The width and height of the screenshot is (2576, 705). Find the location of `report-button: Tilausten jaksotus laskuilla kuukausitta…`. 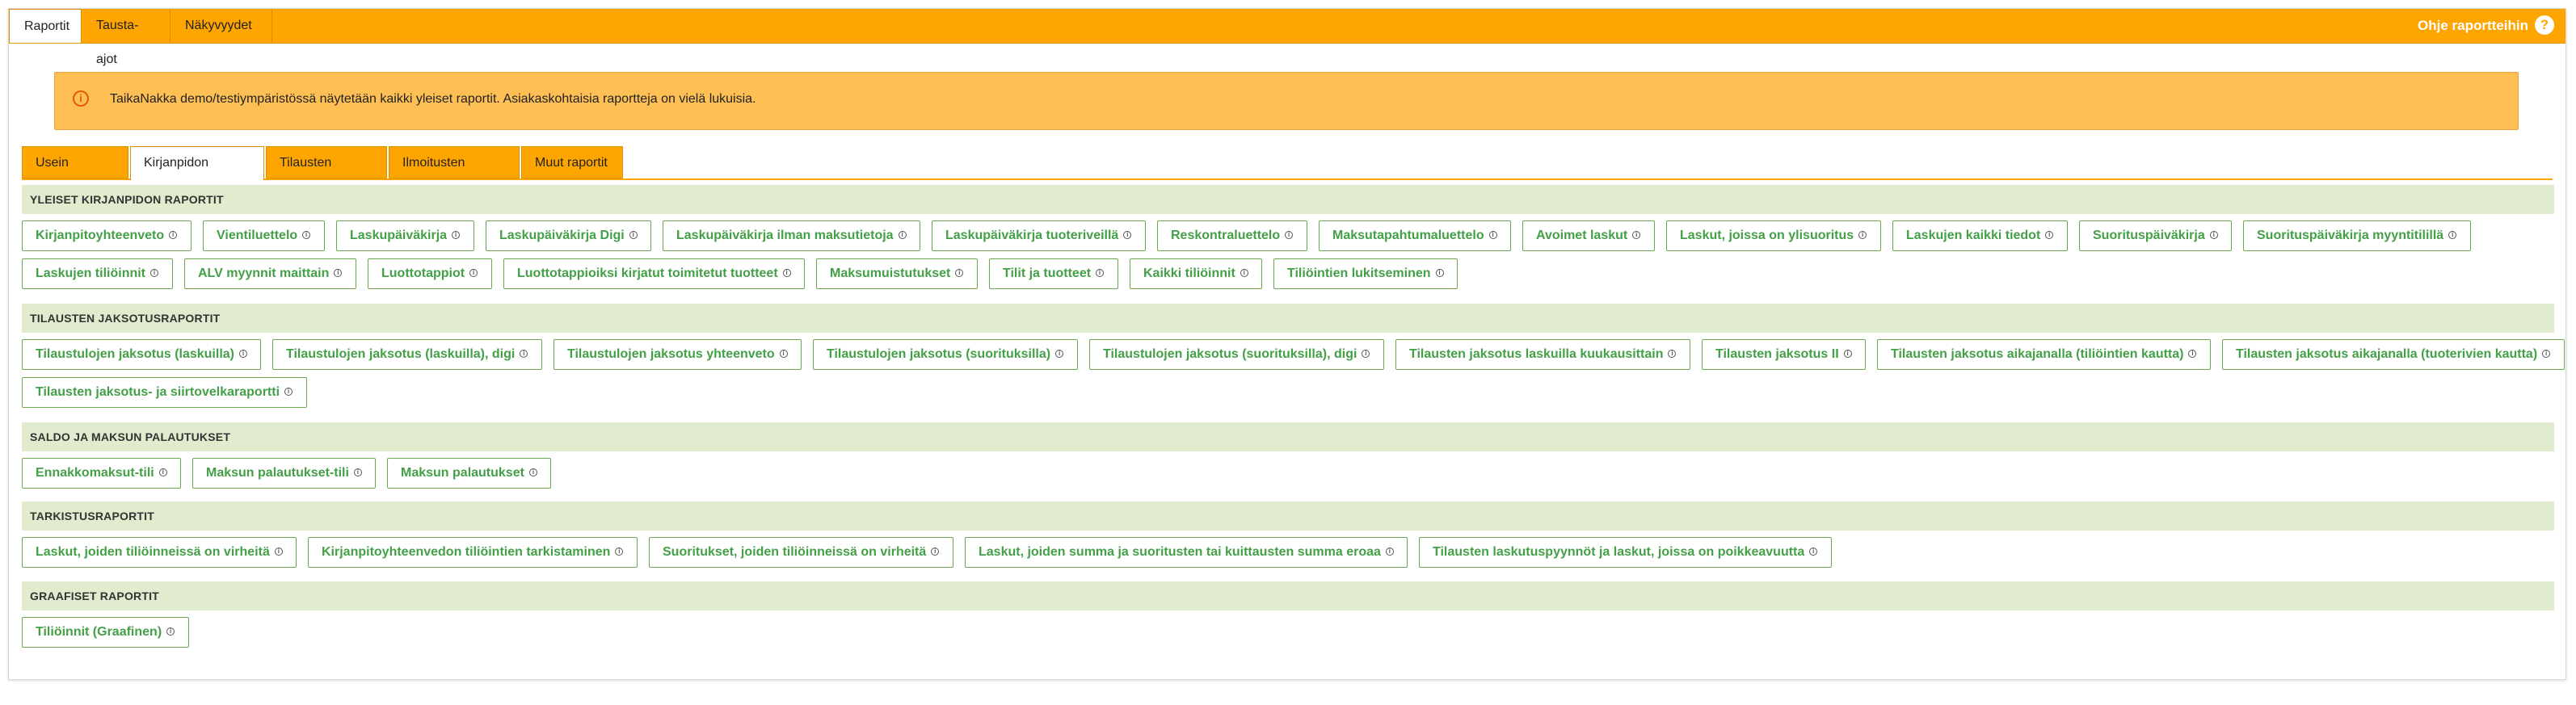

report-button: Tilausten jaksotus laskuilla kuukausitta… is located at coordinates (1542, 354).